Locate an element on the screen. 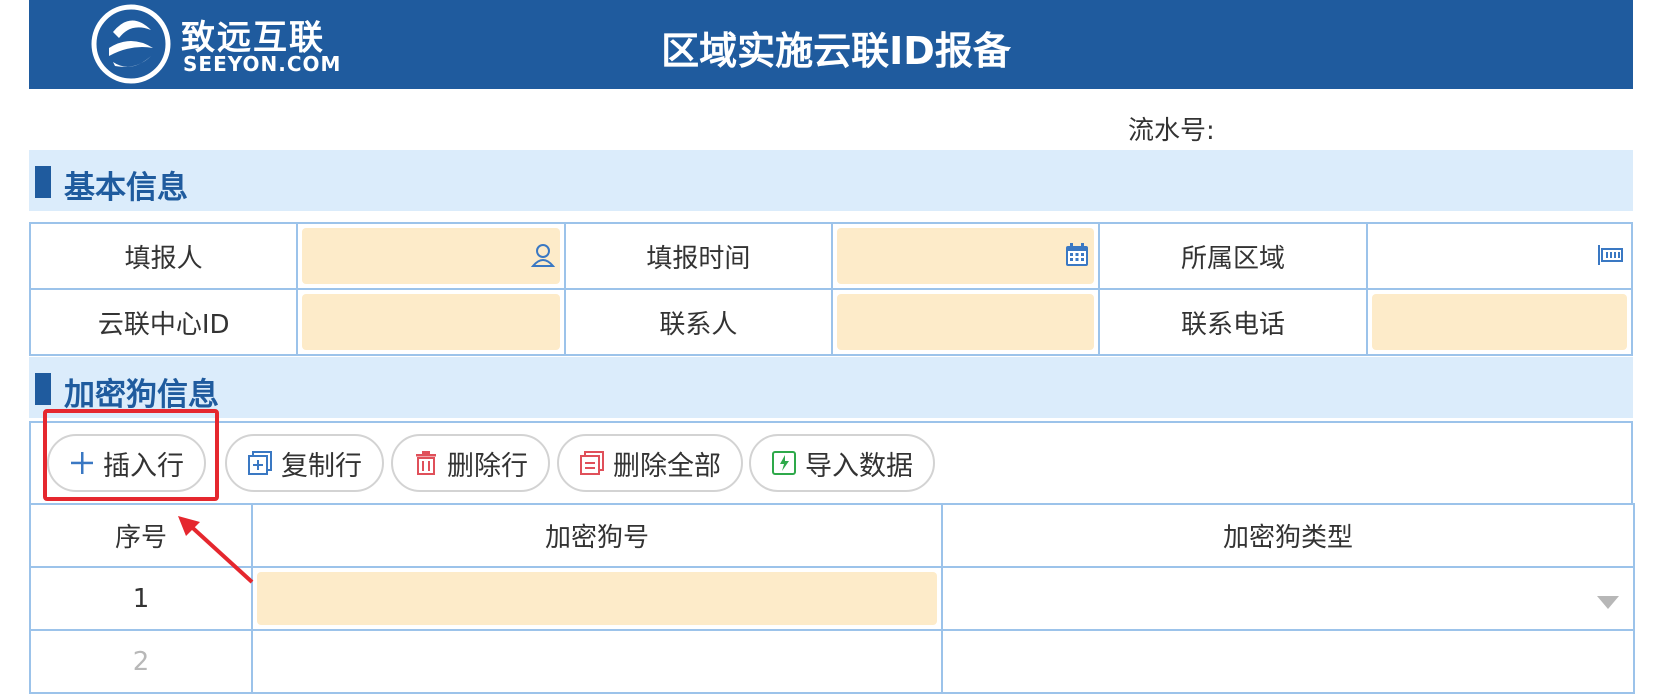 The height and width of the screenshot is (694, 1665). table-row: 2 is located at coordinates (832, 661).